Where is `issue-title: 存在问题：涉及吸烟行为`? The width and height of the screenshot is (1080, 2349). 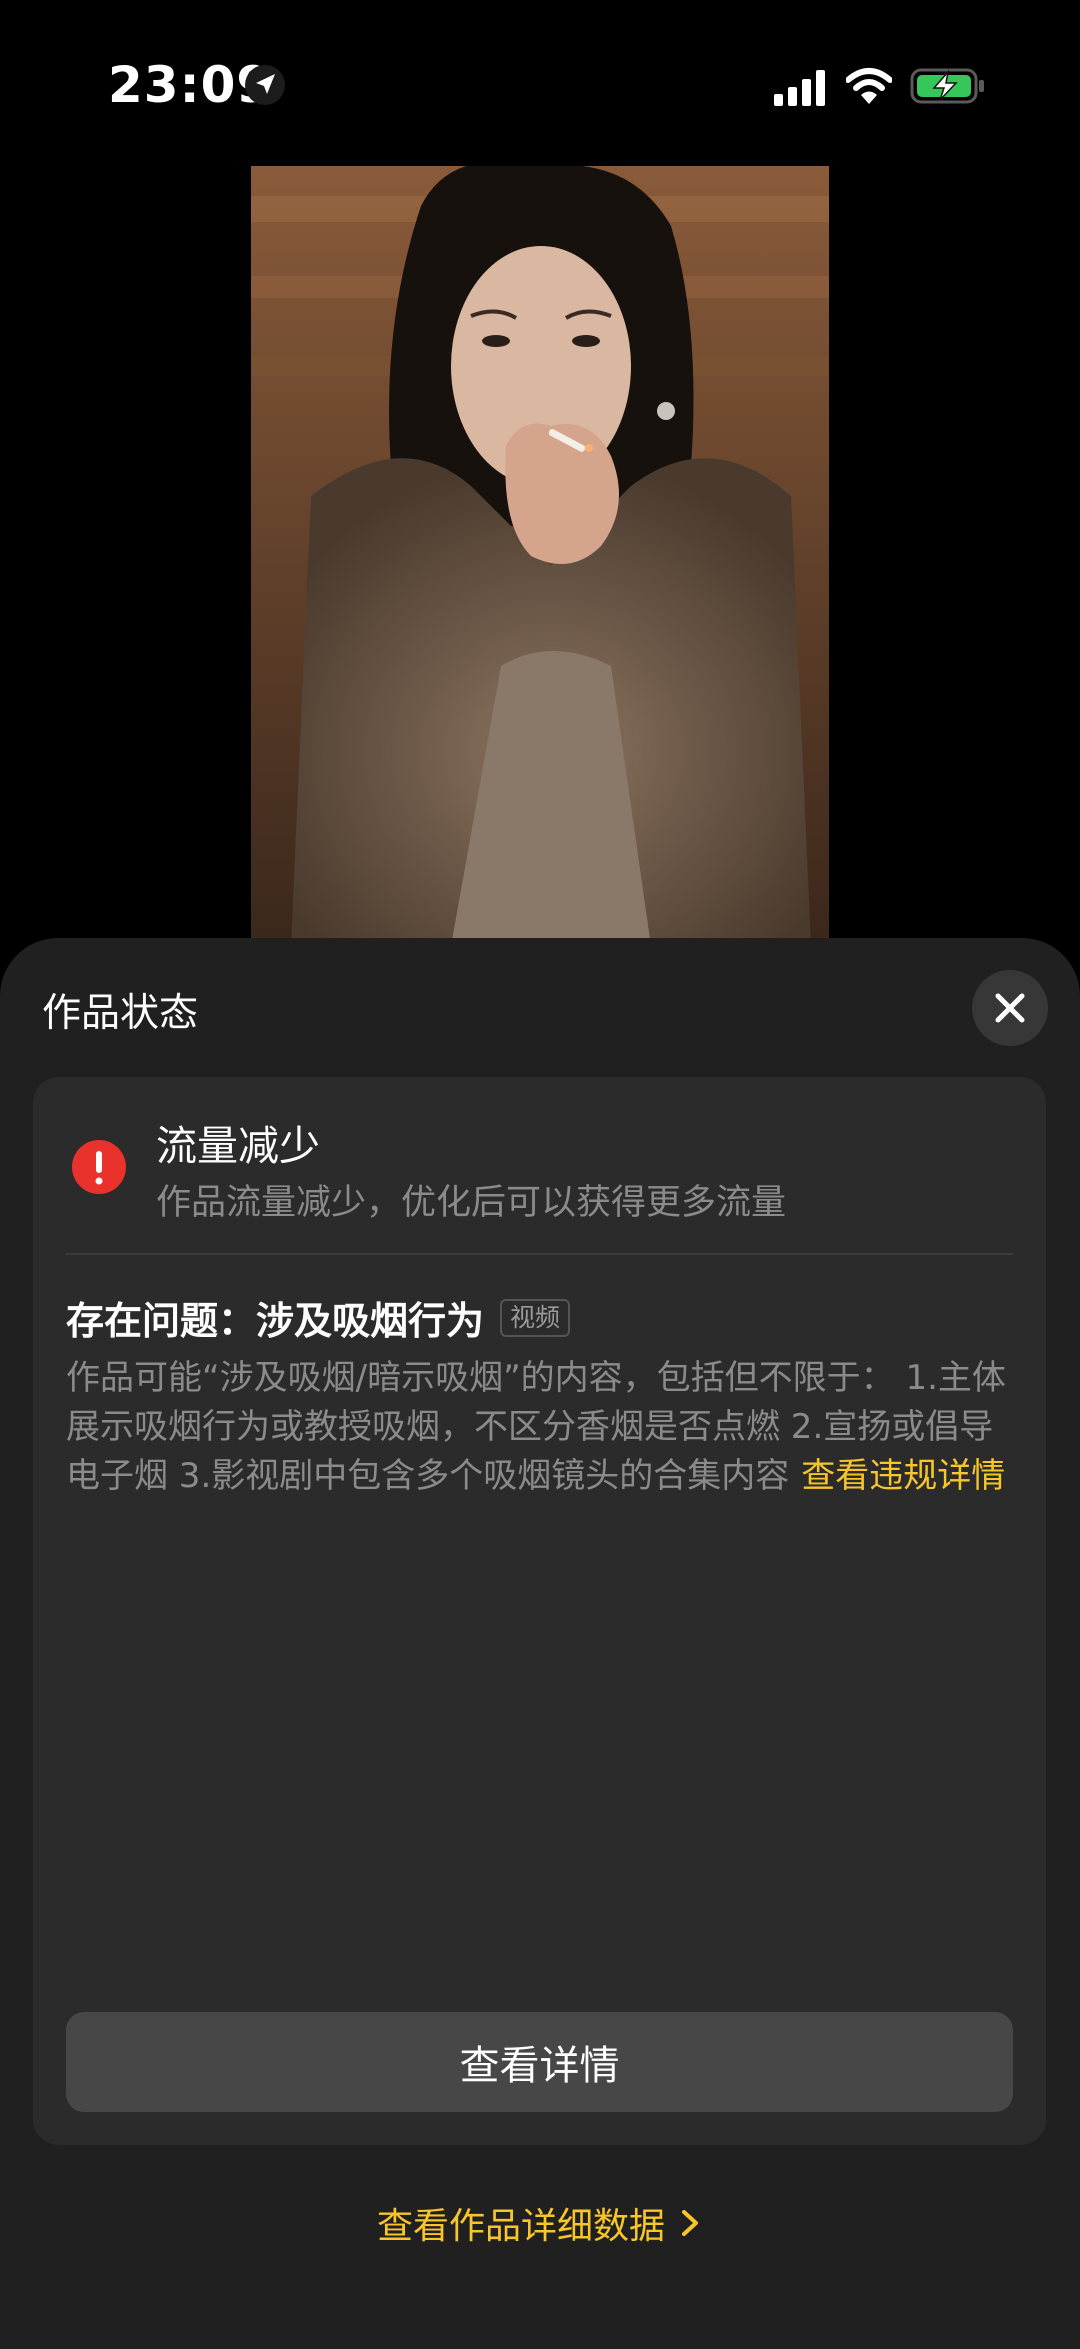
issue-title: 存在问题：涉及吸烟行为 is located at coordinates (275, 1321).